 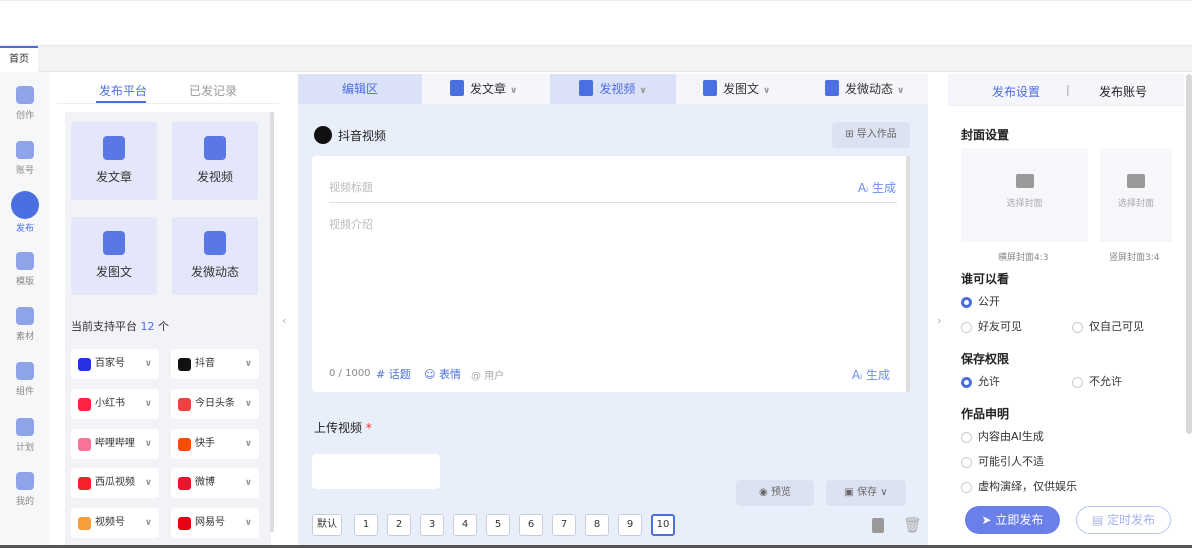 I want to click on platform-shipinhao: 视频号 ∨, so click(x=115, y=523).